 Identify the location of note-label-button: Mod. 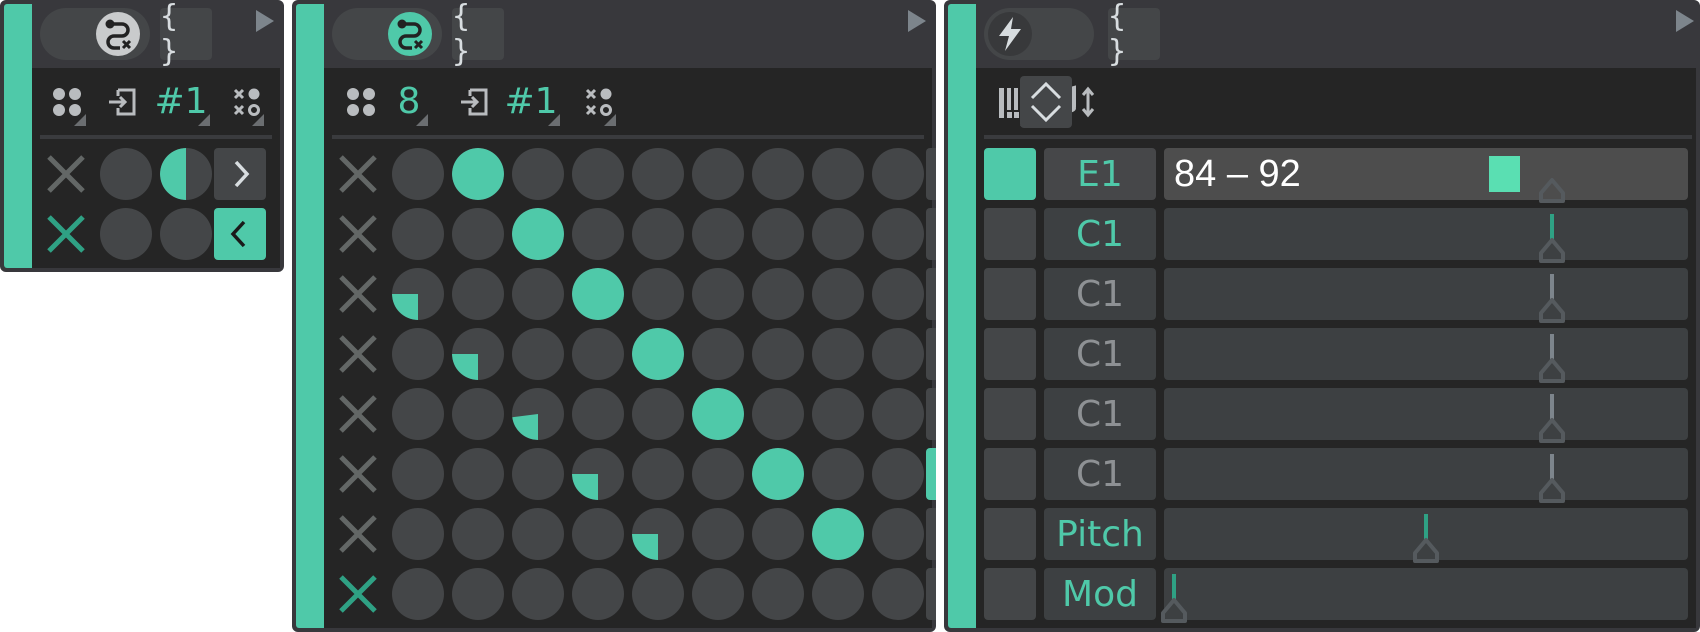
(1100, 594).